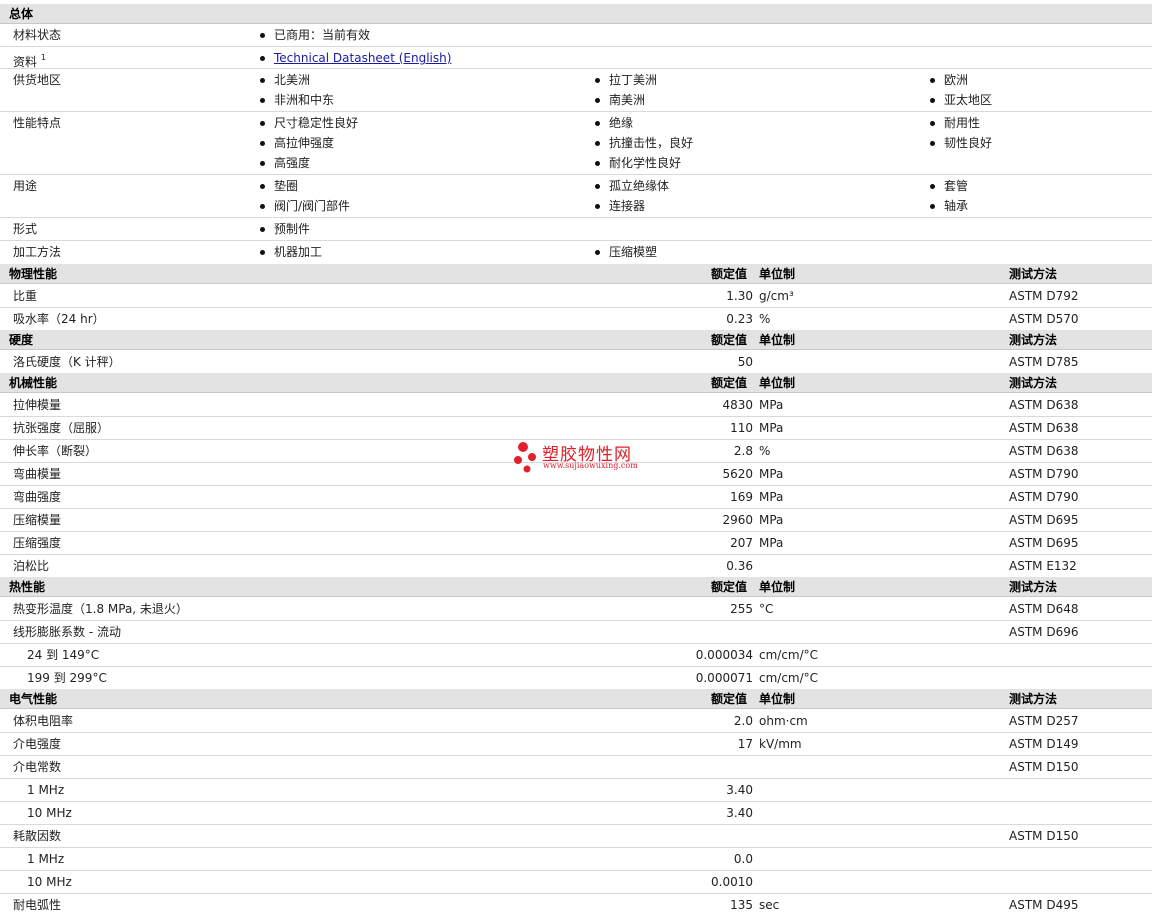 The height and width of the screenshot is (916, 1152). What do you see at coordinates (285, 80) in the screenshot?
I see `list-item: 北美洲` at bounding box center [285, 80].